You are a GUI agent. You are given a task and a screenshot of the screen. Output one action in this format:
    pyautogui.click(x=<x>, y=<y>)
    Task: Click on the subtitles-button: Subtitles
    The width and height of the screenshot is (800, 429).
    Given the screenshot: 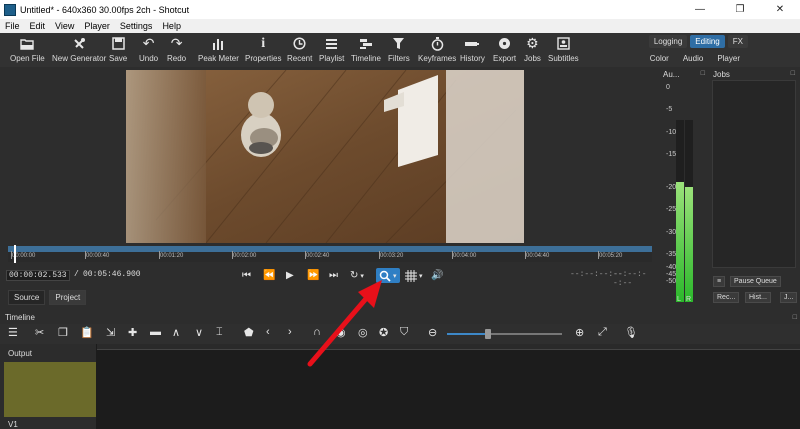 What is the action you would take?
    pyautogui.click(x=563, y=48)
    